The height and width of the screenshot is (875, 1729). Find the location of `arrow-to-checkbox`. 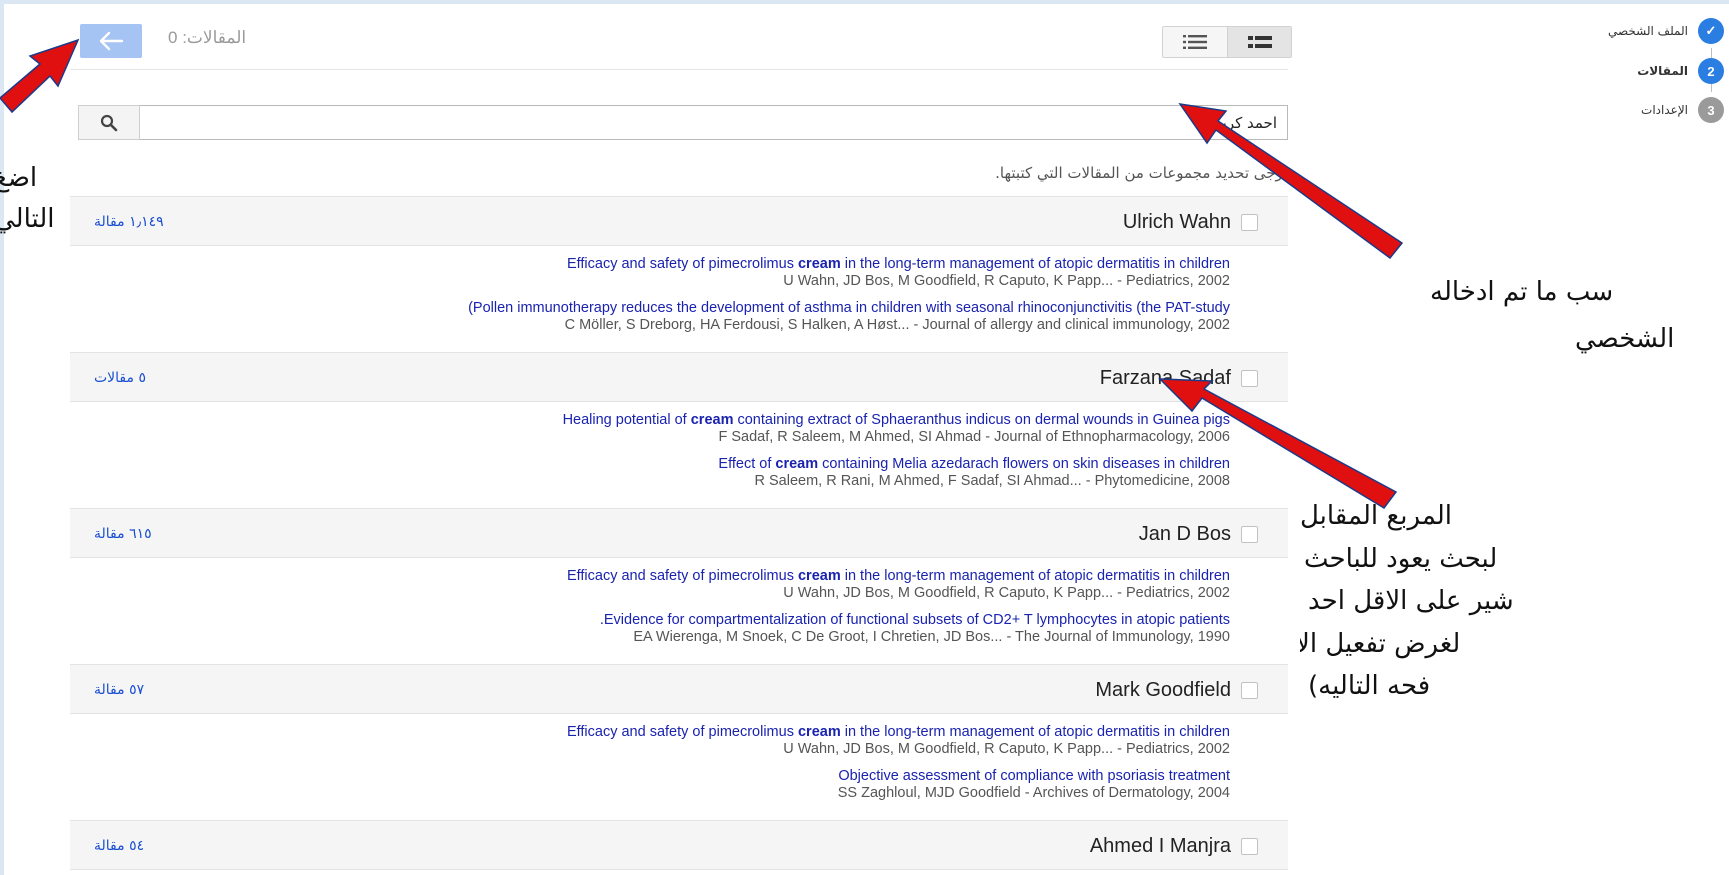

arrow-to-checkbox is located at coordinates (1278, 443).